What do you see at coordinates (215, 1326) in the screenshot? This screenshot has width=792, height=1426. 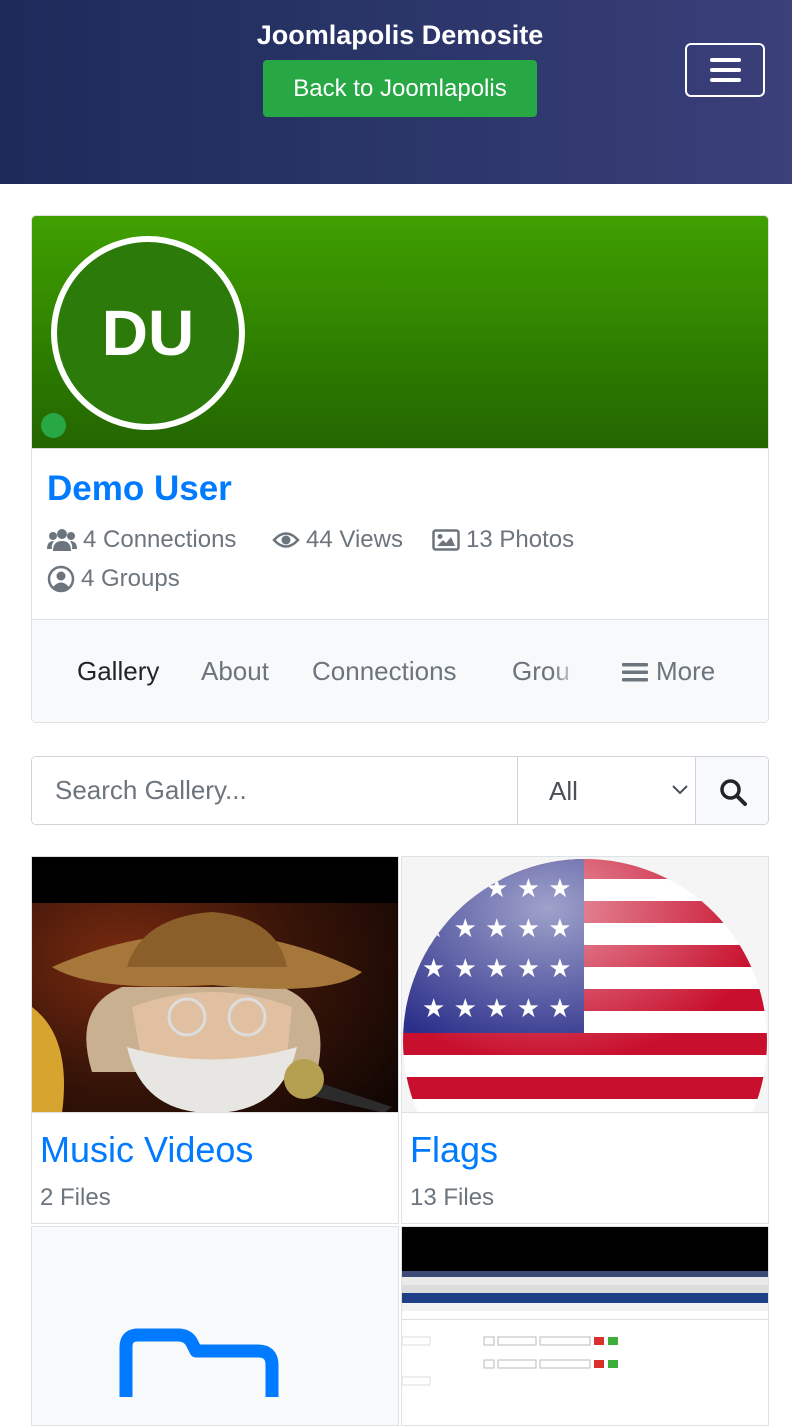 I see `gallery-tile-folder` at bounding box center [215, 1326].